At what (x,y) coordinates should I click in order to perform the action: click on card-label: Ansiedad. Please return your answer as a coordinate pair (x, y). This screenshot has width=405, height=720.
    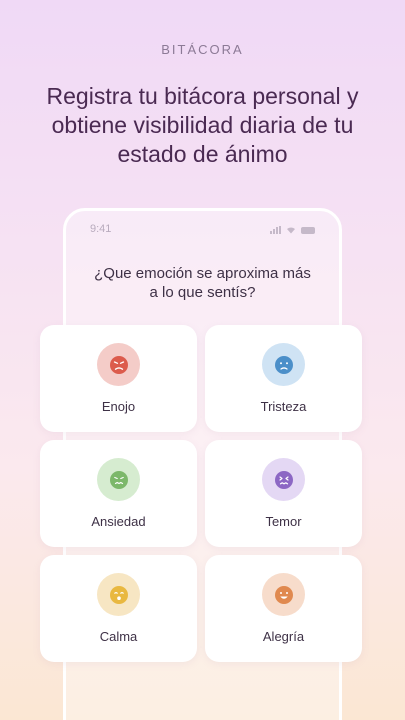
    Looking at the image, I should click on (118, 521).